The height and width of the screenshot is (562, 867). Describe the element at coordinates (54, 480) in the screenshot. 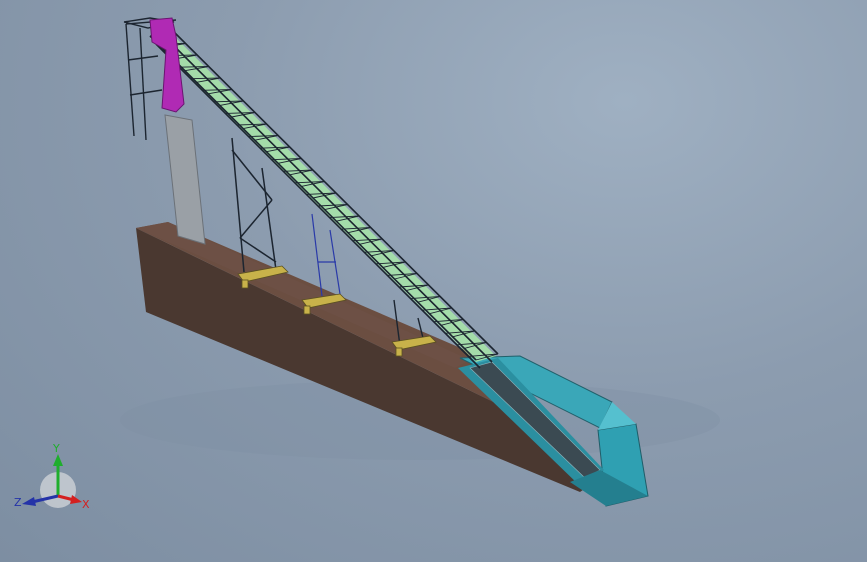

I see `reference-triad: Y Z X` at that location.